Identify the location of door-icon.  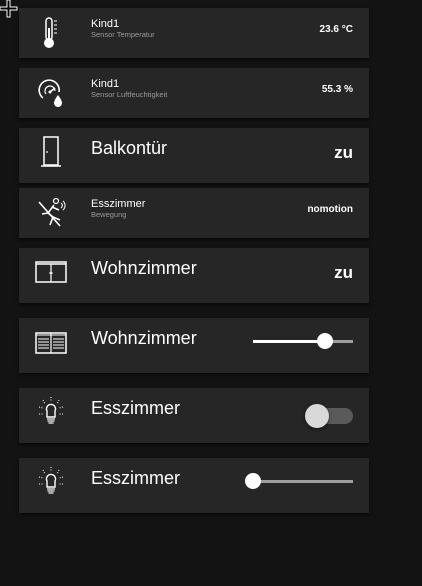
(51, 153).